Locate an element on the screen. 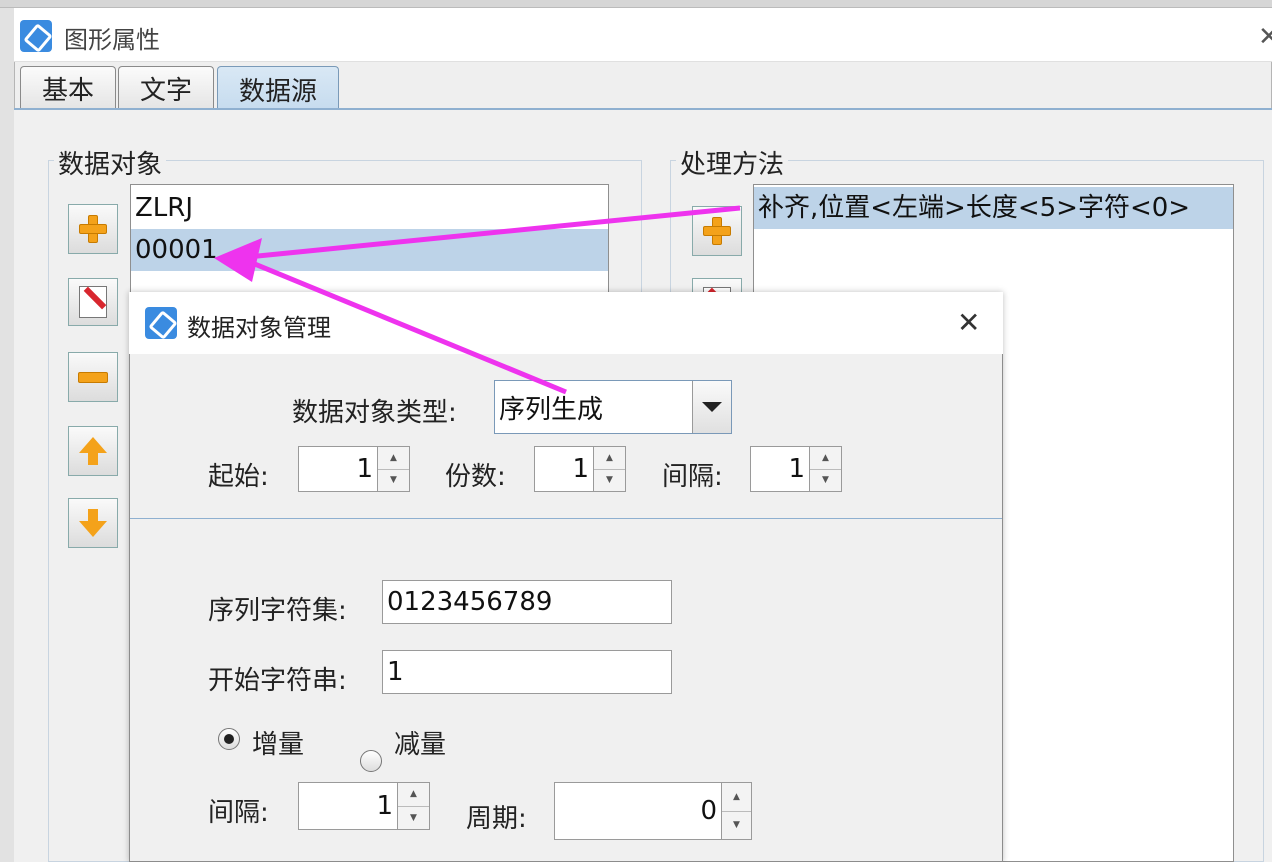  list-item-selected: 补齐,位置<左端>长度<5>字符<0> is located at coordinates (993, 208).